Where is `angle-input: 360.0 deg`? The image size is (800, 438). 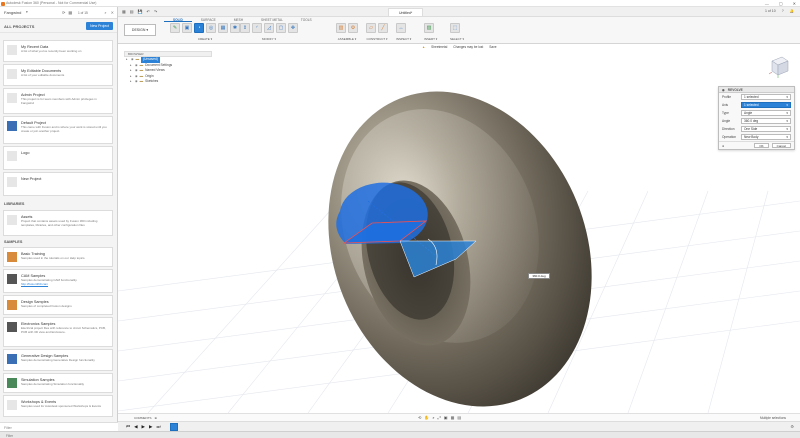
angle-input: 360.0 deg is located at coordinates (539, 276).